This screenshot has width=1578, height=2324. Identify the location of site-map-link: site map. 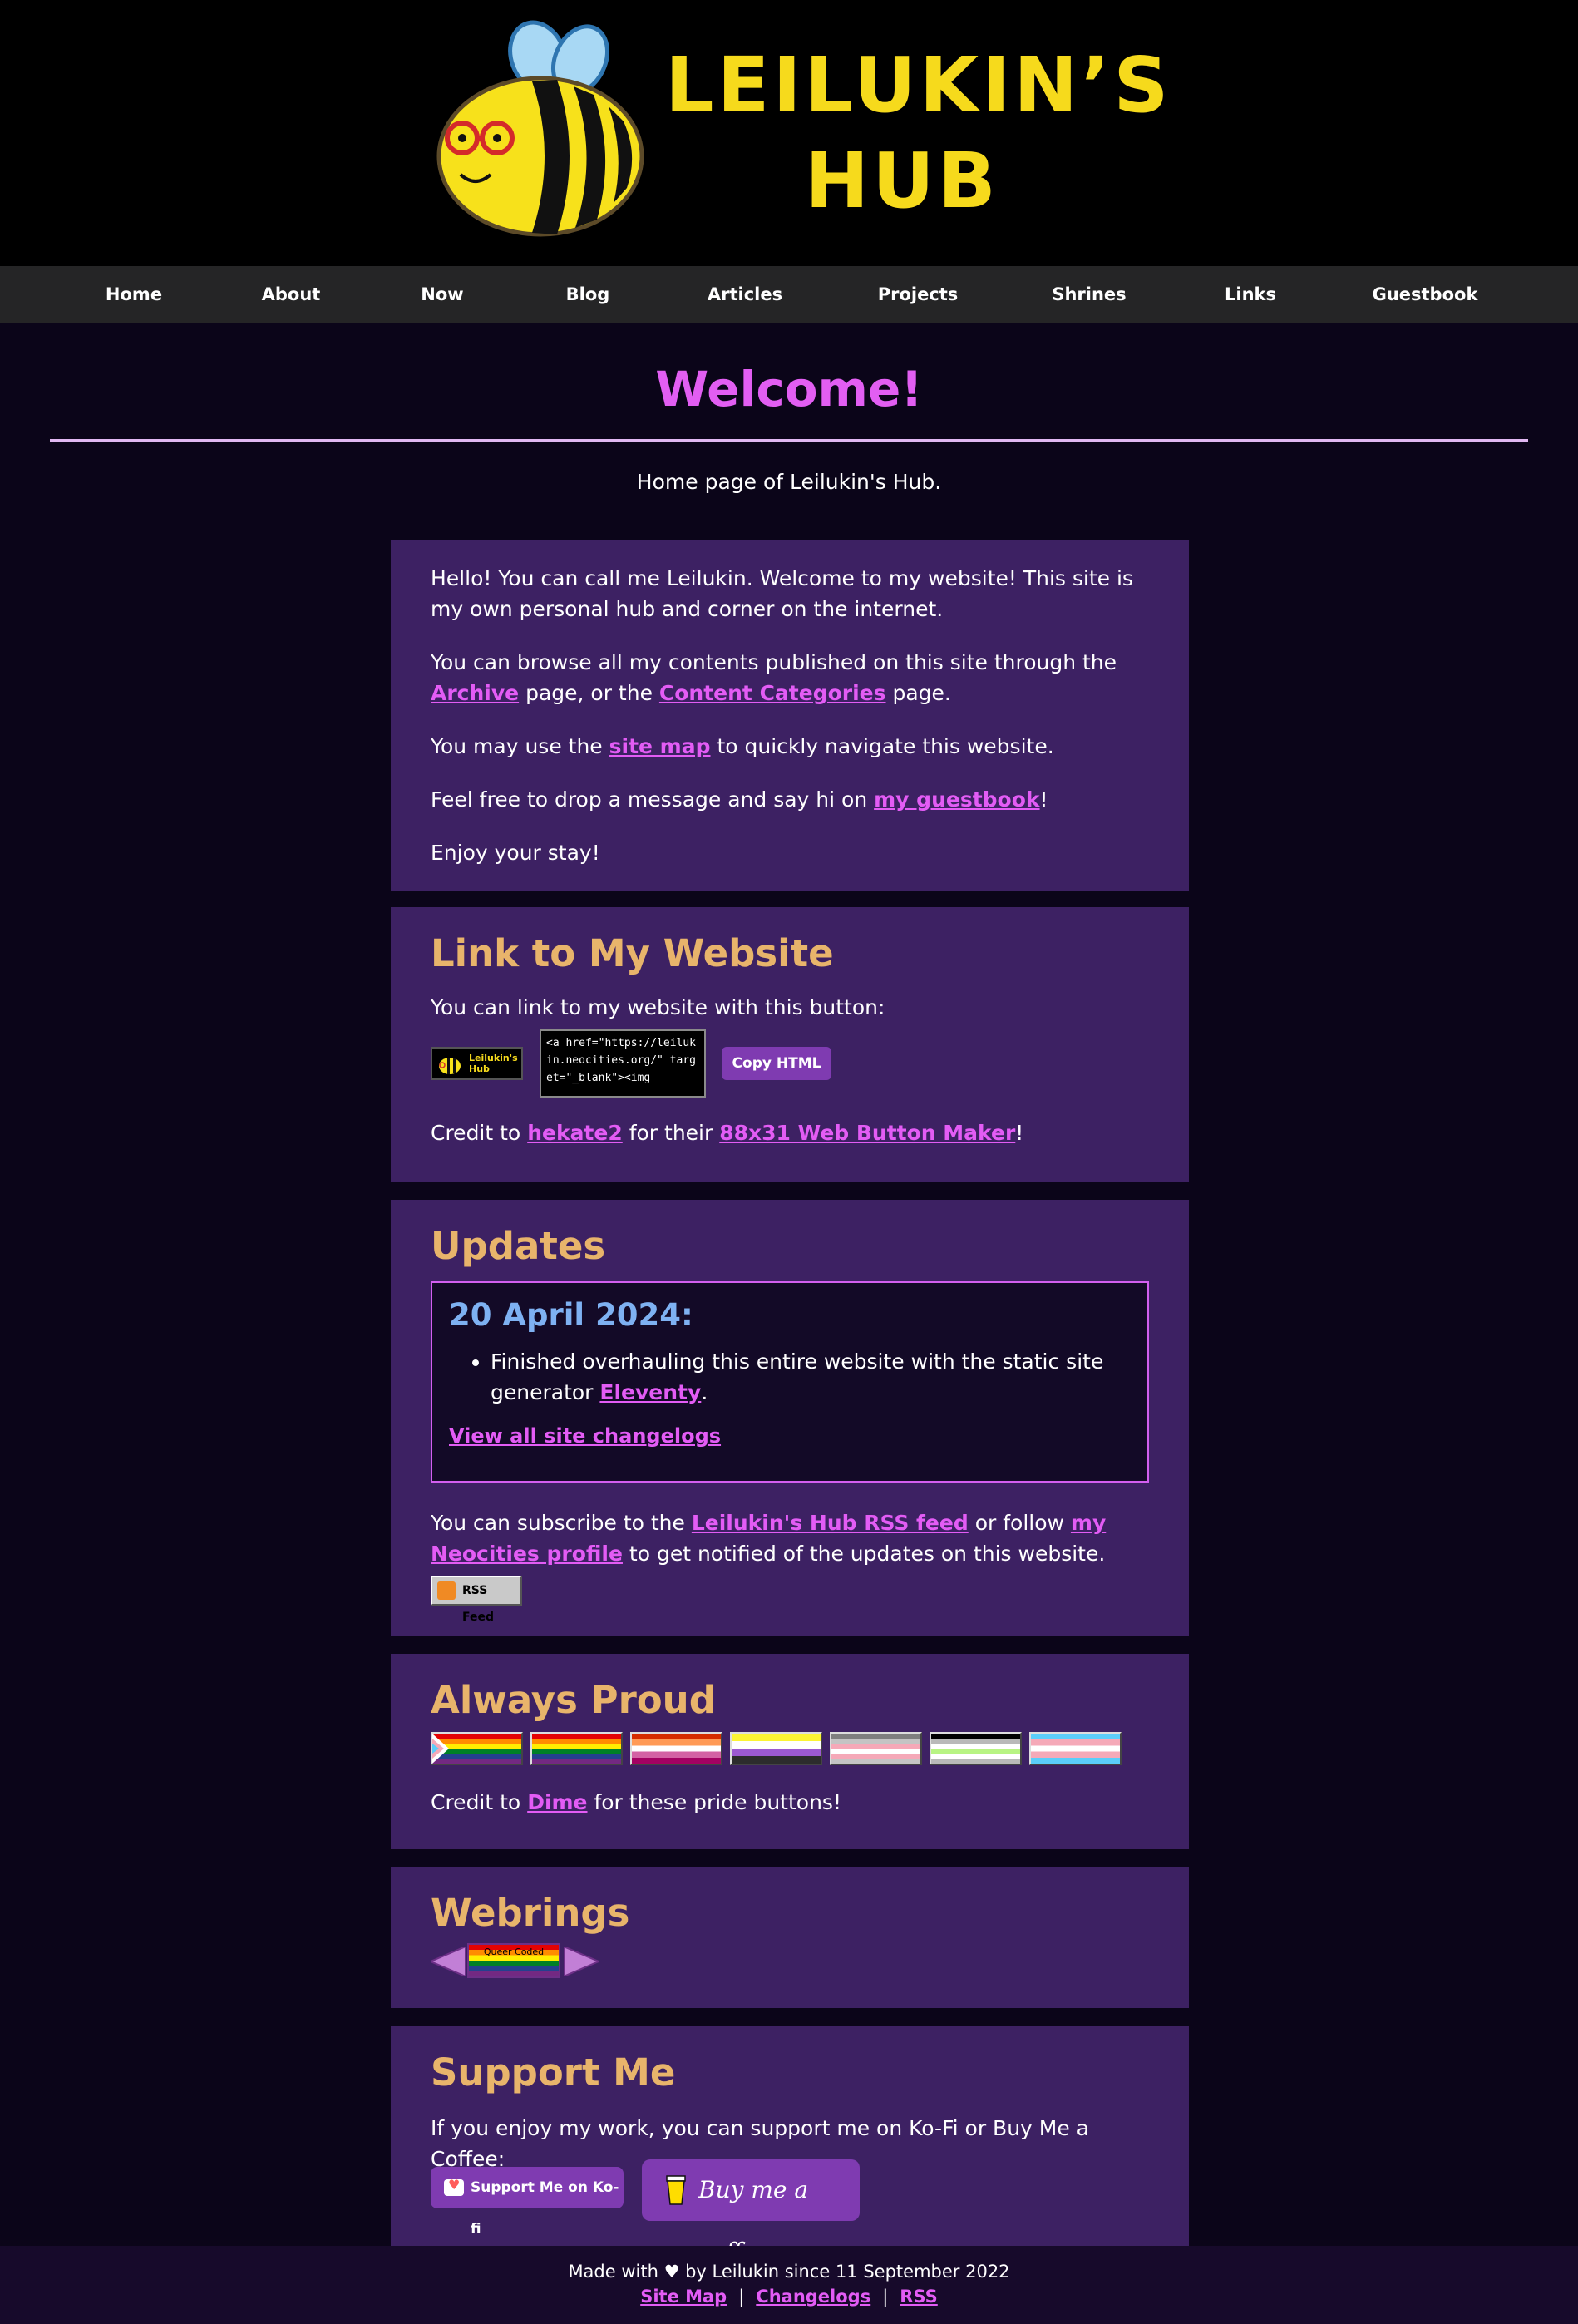
(660, 746).